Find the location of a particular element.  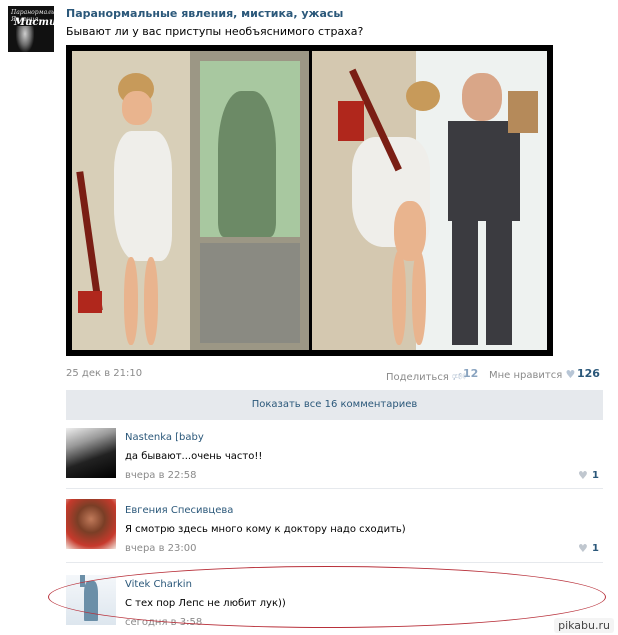

man-head is located at coordinates (482, 97).